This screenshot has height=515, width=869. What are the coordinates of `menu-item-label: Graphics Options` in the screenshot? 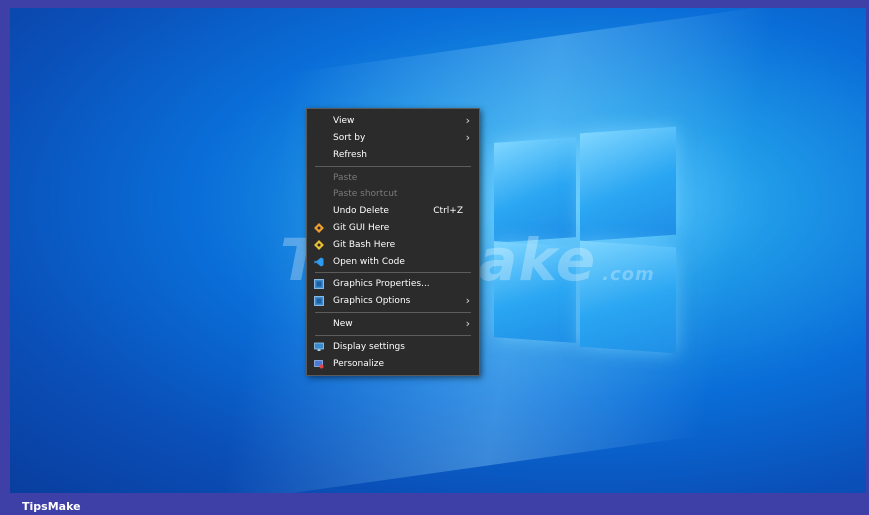 It's located at (372, 301).